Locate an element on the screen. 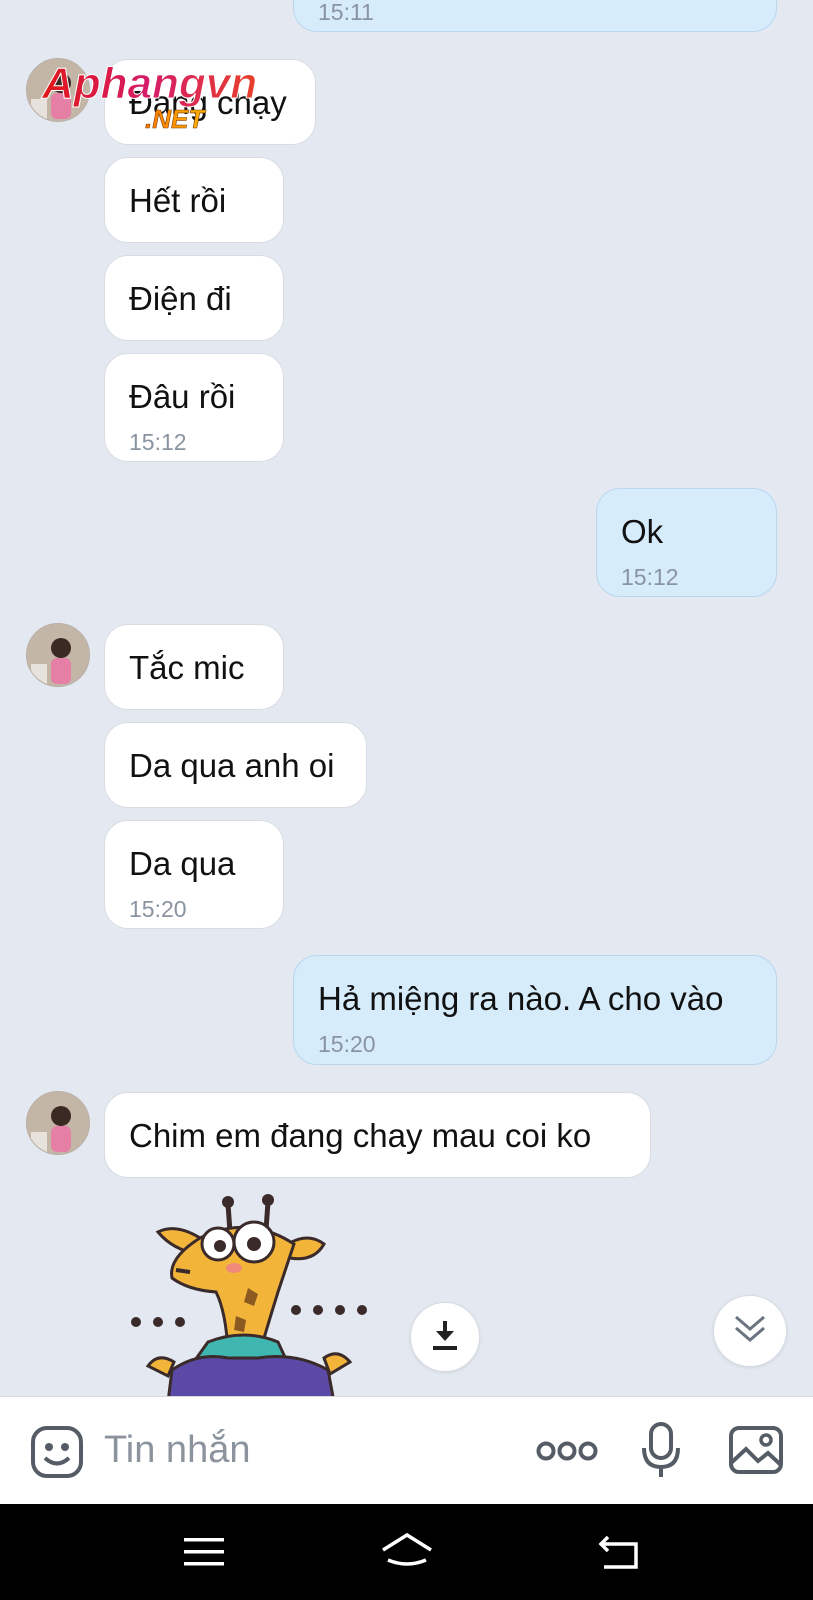 This screenshot has height=1600, width=813. message-text: Ok is located at coordinates (642, 531).